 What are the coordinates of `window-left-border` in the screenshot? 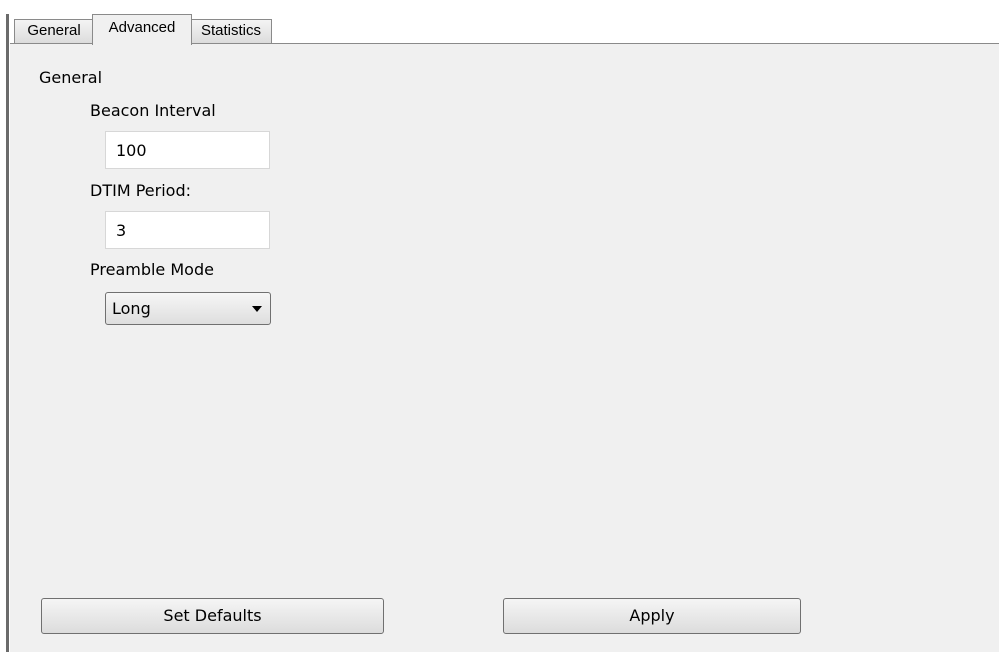 It's located at (7, 333).